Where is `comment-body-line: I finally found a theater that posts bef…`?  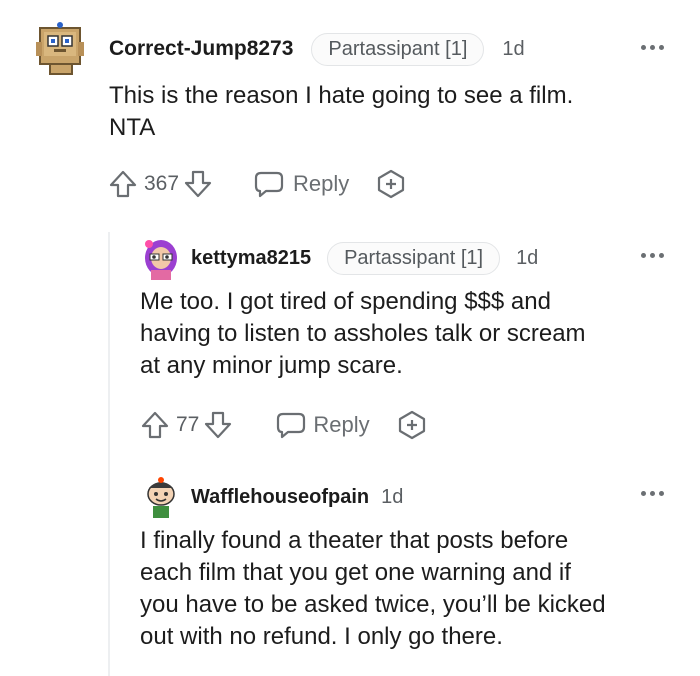 comment-body-line: I finally found a theater that posts bef… is located at coordinates (354, 540).